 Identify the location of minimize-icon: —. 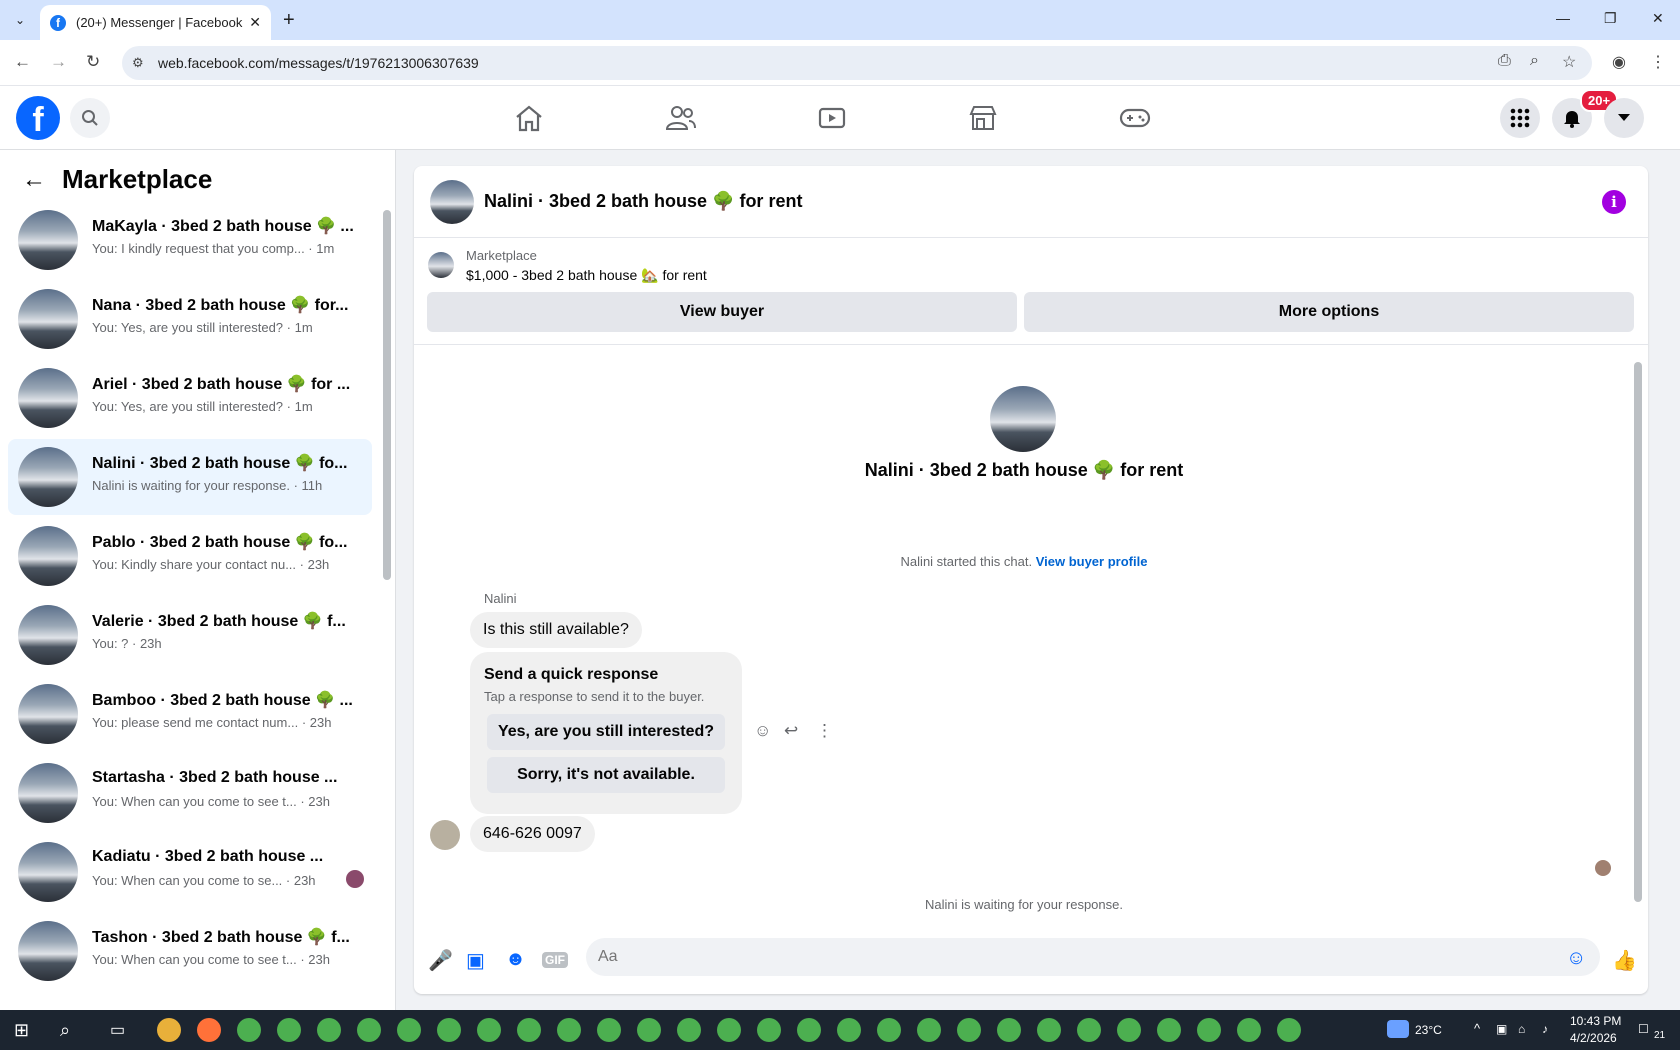
(1563, 18).